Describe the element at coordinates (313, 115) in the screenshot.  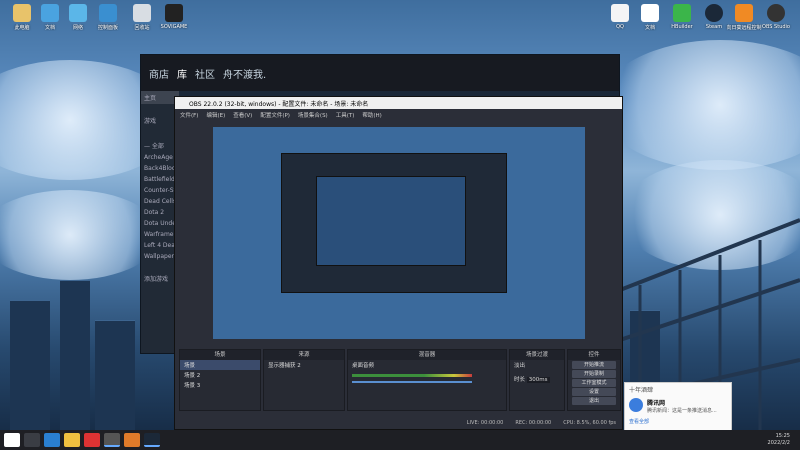
I see `menu-scene-collection: 场景集合(S)` at that location.